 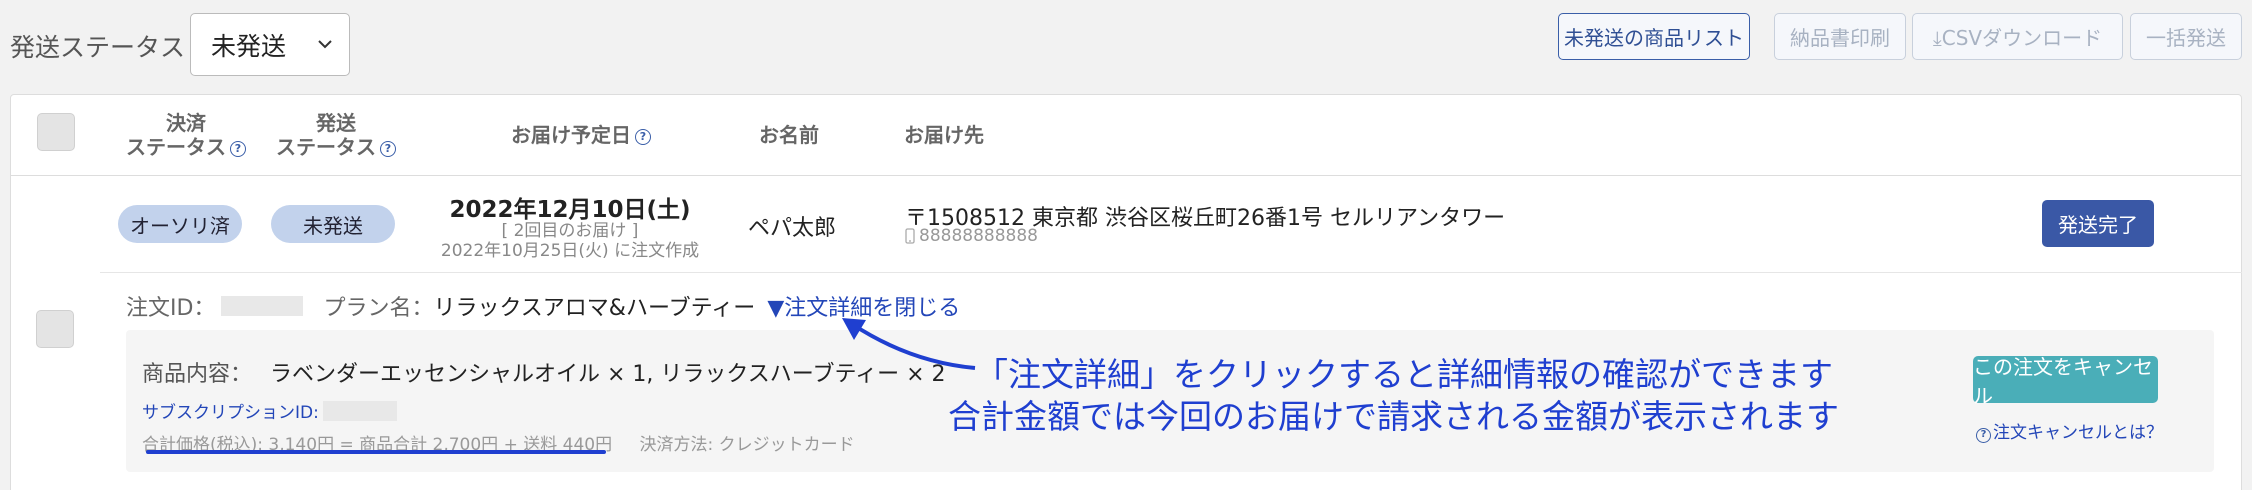 What do you see at coordinates (2186, 36) in the screenshot?
I see `bulk-ship-button: 一括発送` at bounding box center [2186, 36].